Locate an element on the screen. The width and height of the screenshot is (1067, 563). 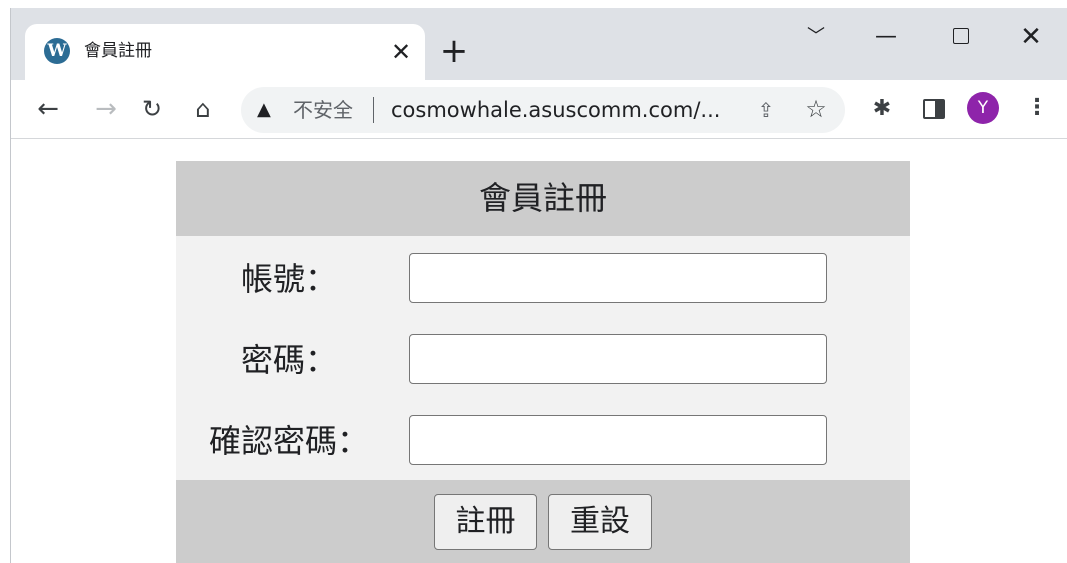
share-icon: ⇪ is located at coordinates (766, 110).